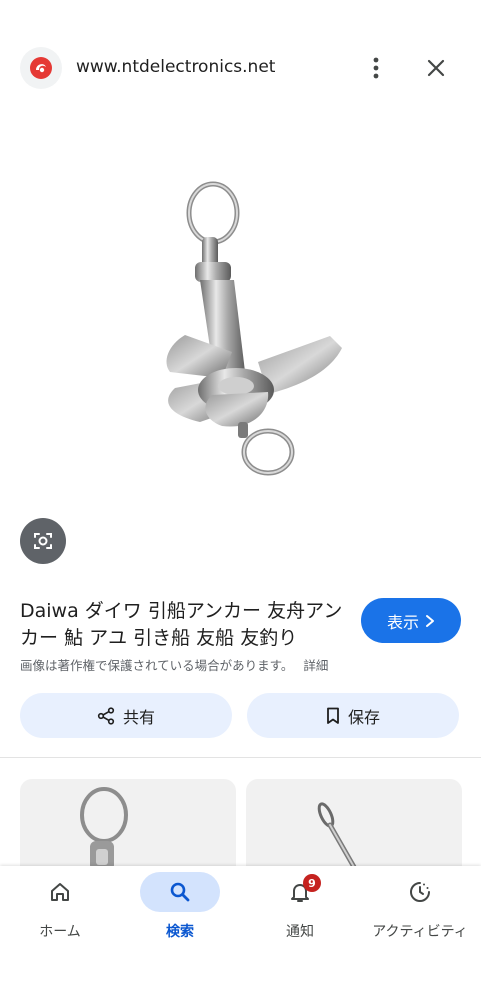 The image size is (481, 1000). I want to click on details-link: 詳細, so click(315, 665).